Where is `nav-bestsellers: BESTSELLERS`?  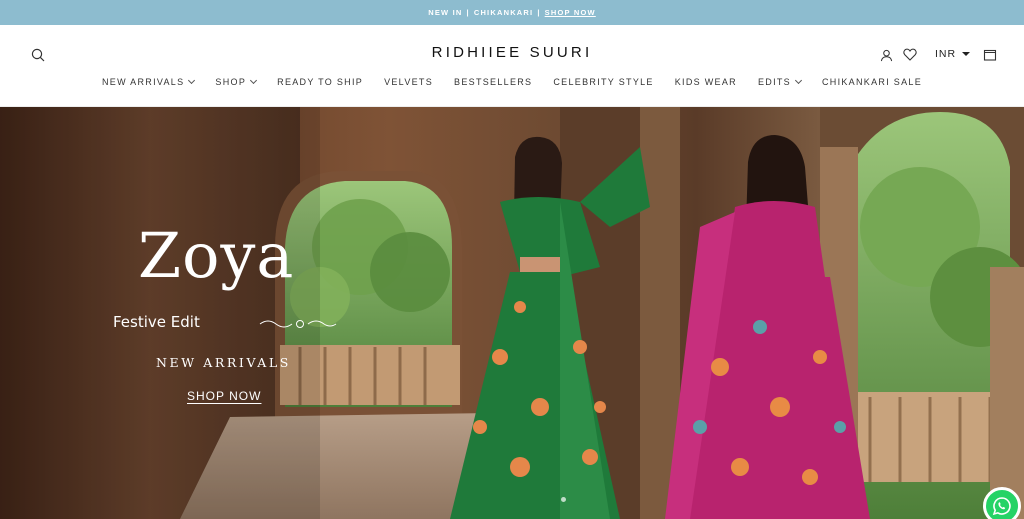 nav-bestsellers: BESTSELLERS is located at coordinates (493, 82).